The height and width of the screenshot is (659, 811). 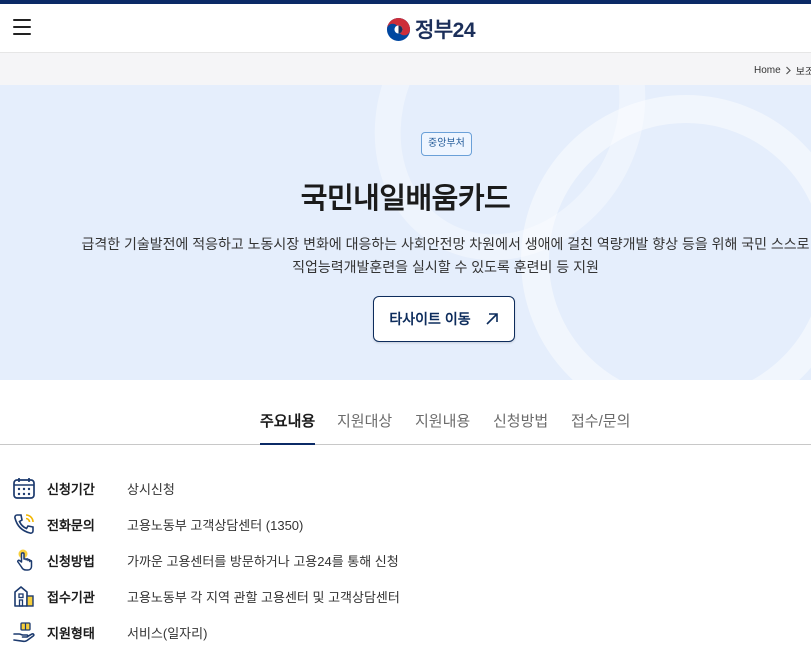 What do you see at coordinates (215, 525) in the screenshot?
I see `info-value: 고용노동부 고객상담센터 (1350)` at bounding box center [215, 525].